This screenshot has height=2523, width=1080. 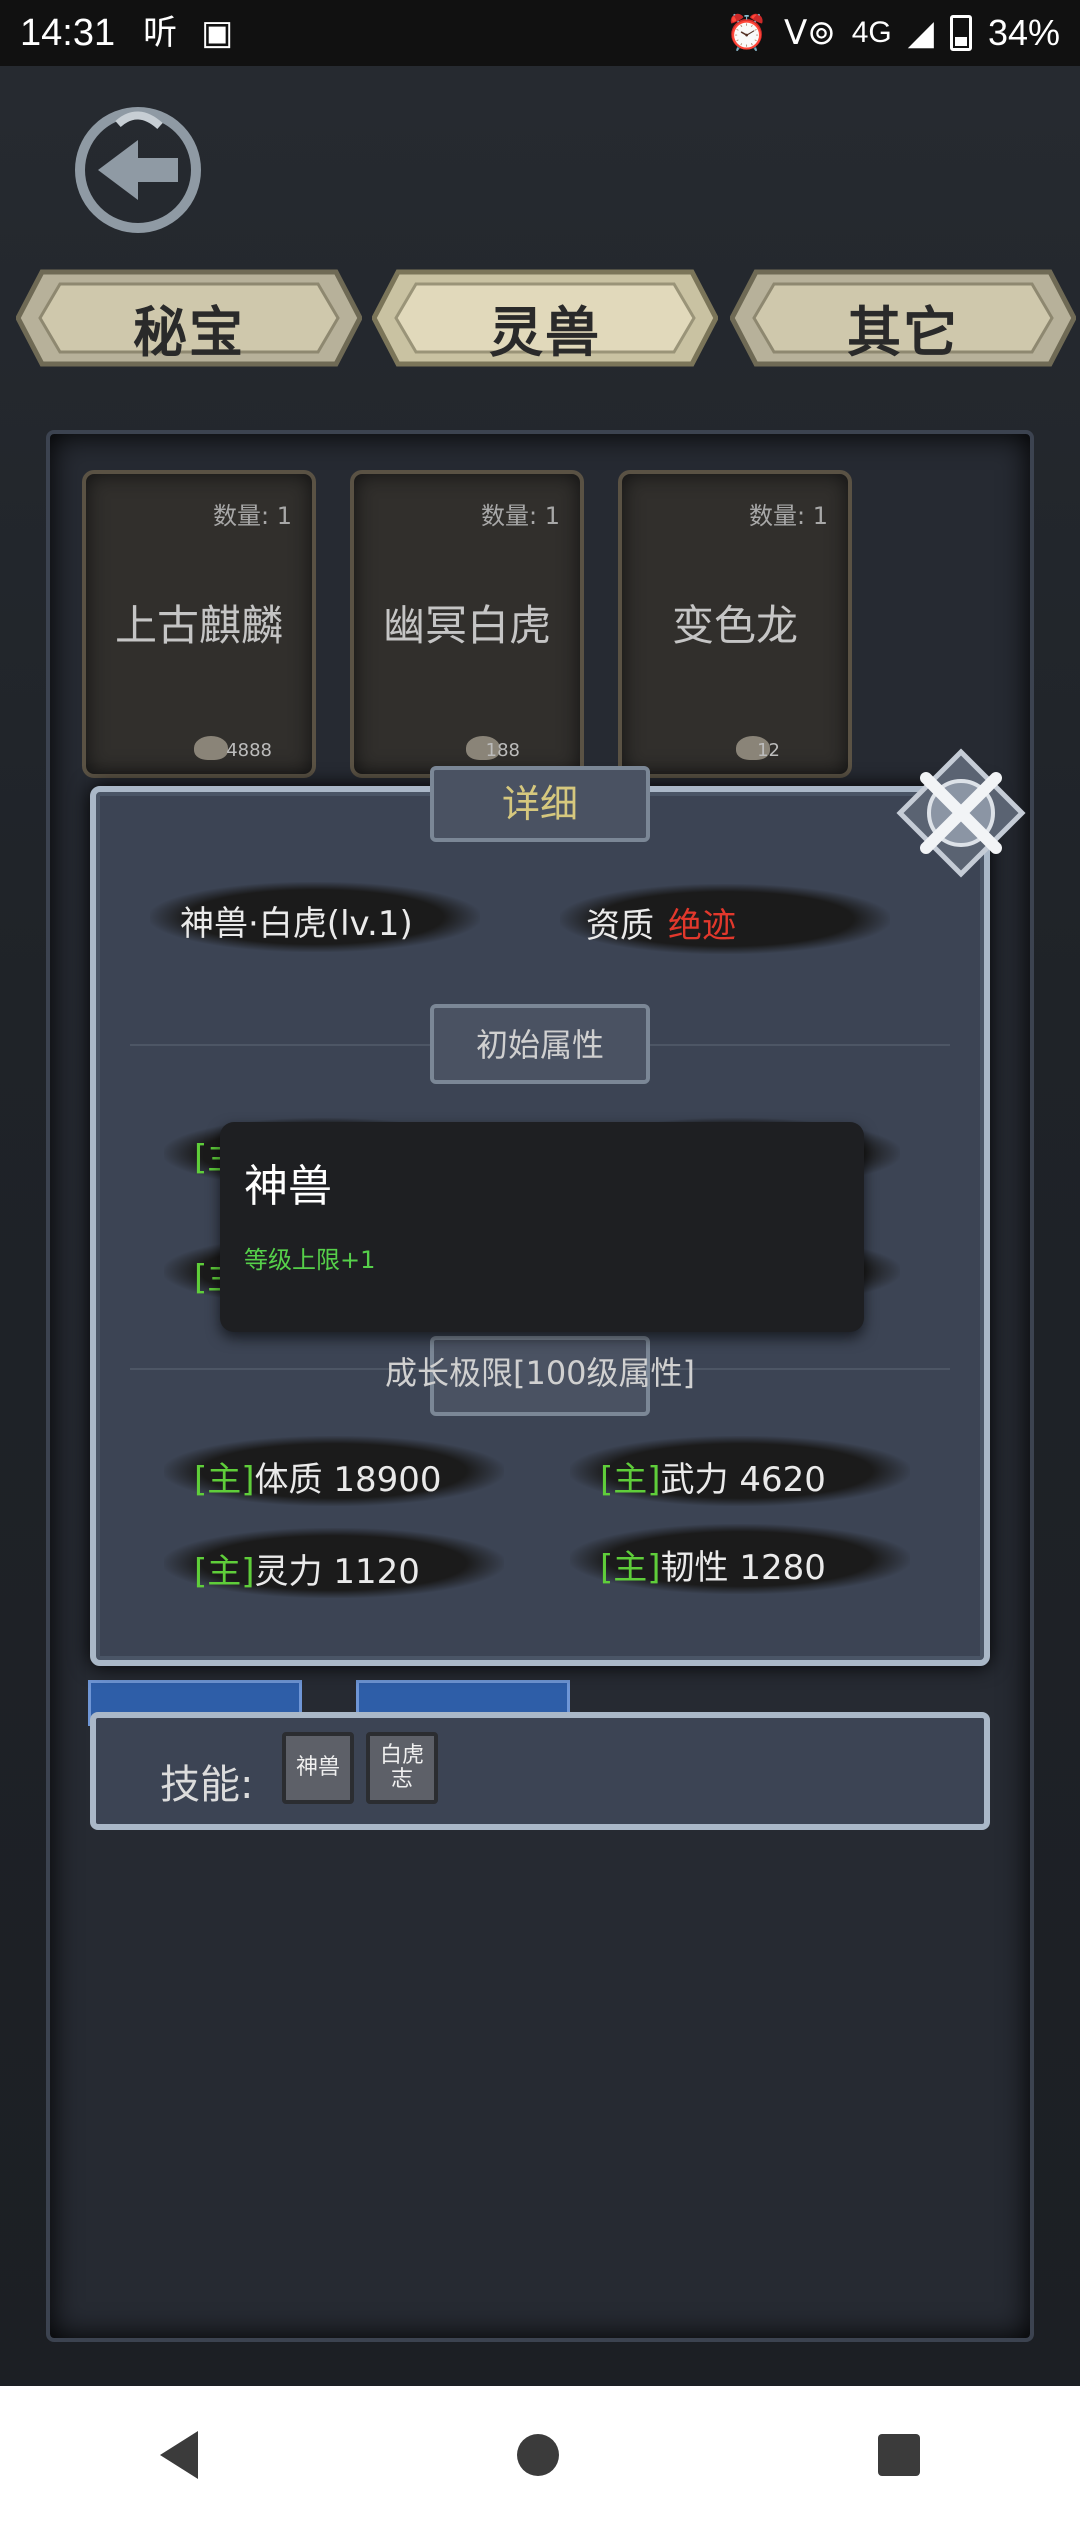 I want to click on growth-label: 成长极限[100级属性], so click(x=540, y=1373).